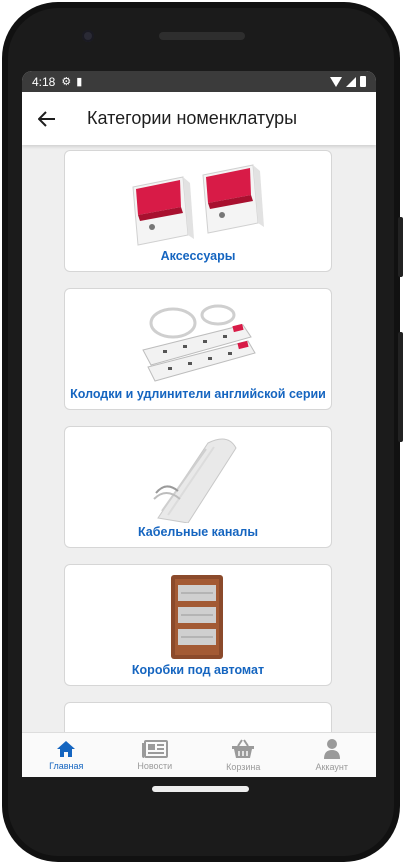 This screenshot has width=403, height=864. What do you see at coordinates (198, 721) in the screenshot?
I see `partial-item-image` at bounding box center [198, 721].